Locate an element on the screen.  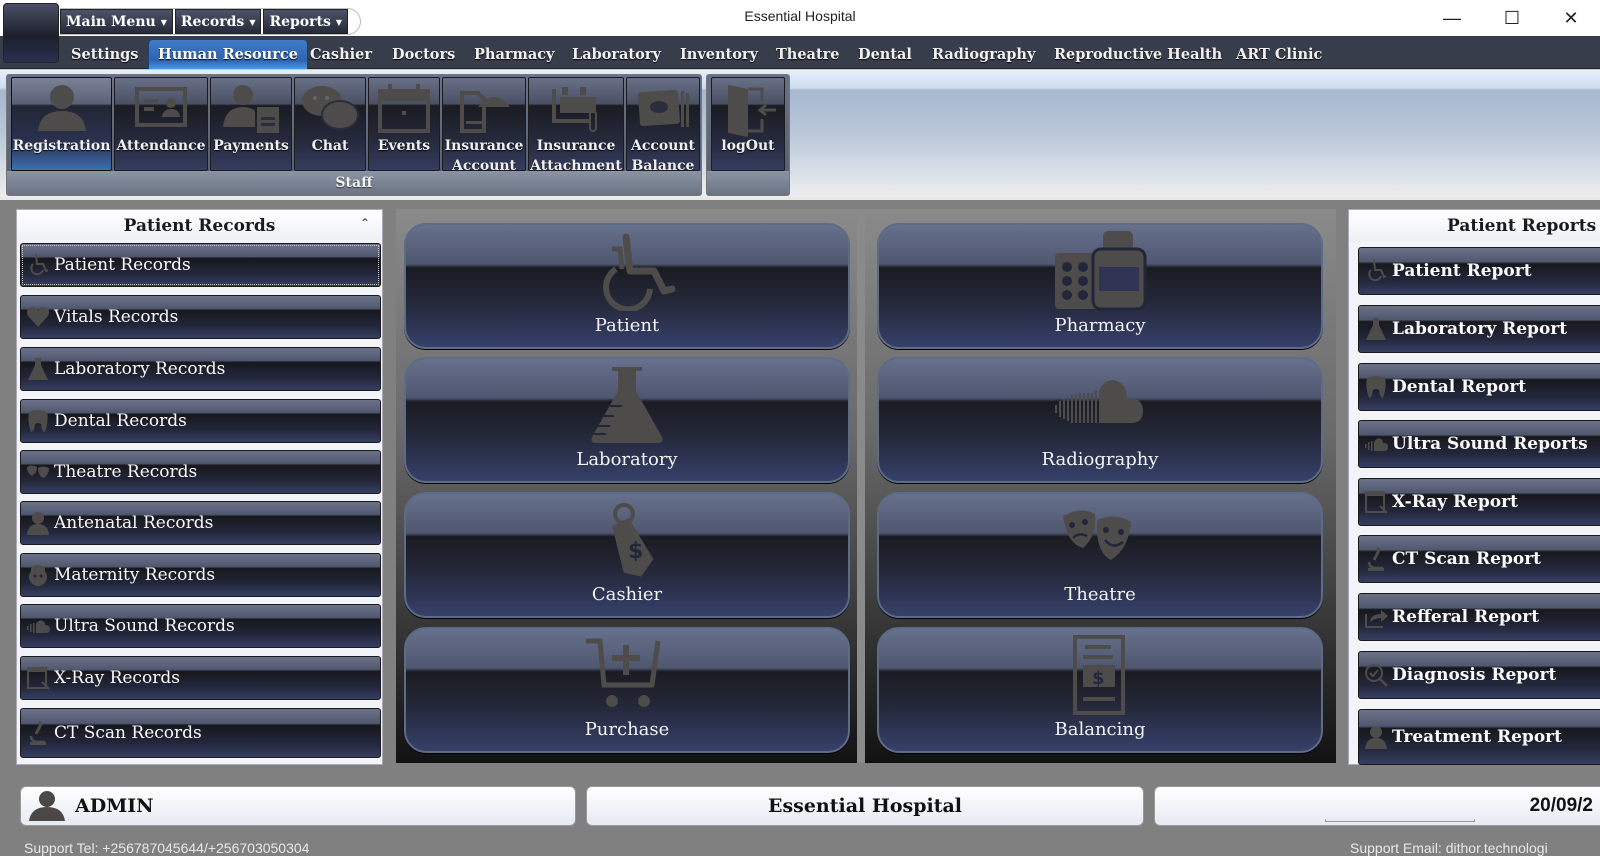
item-label: Antenatal Records is located at coordinates (134, 523).